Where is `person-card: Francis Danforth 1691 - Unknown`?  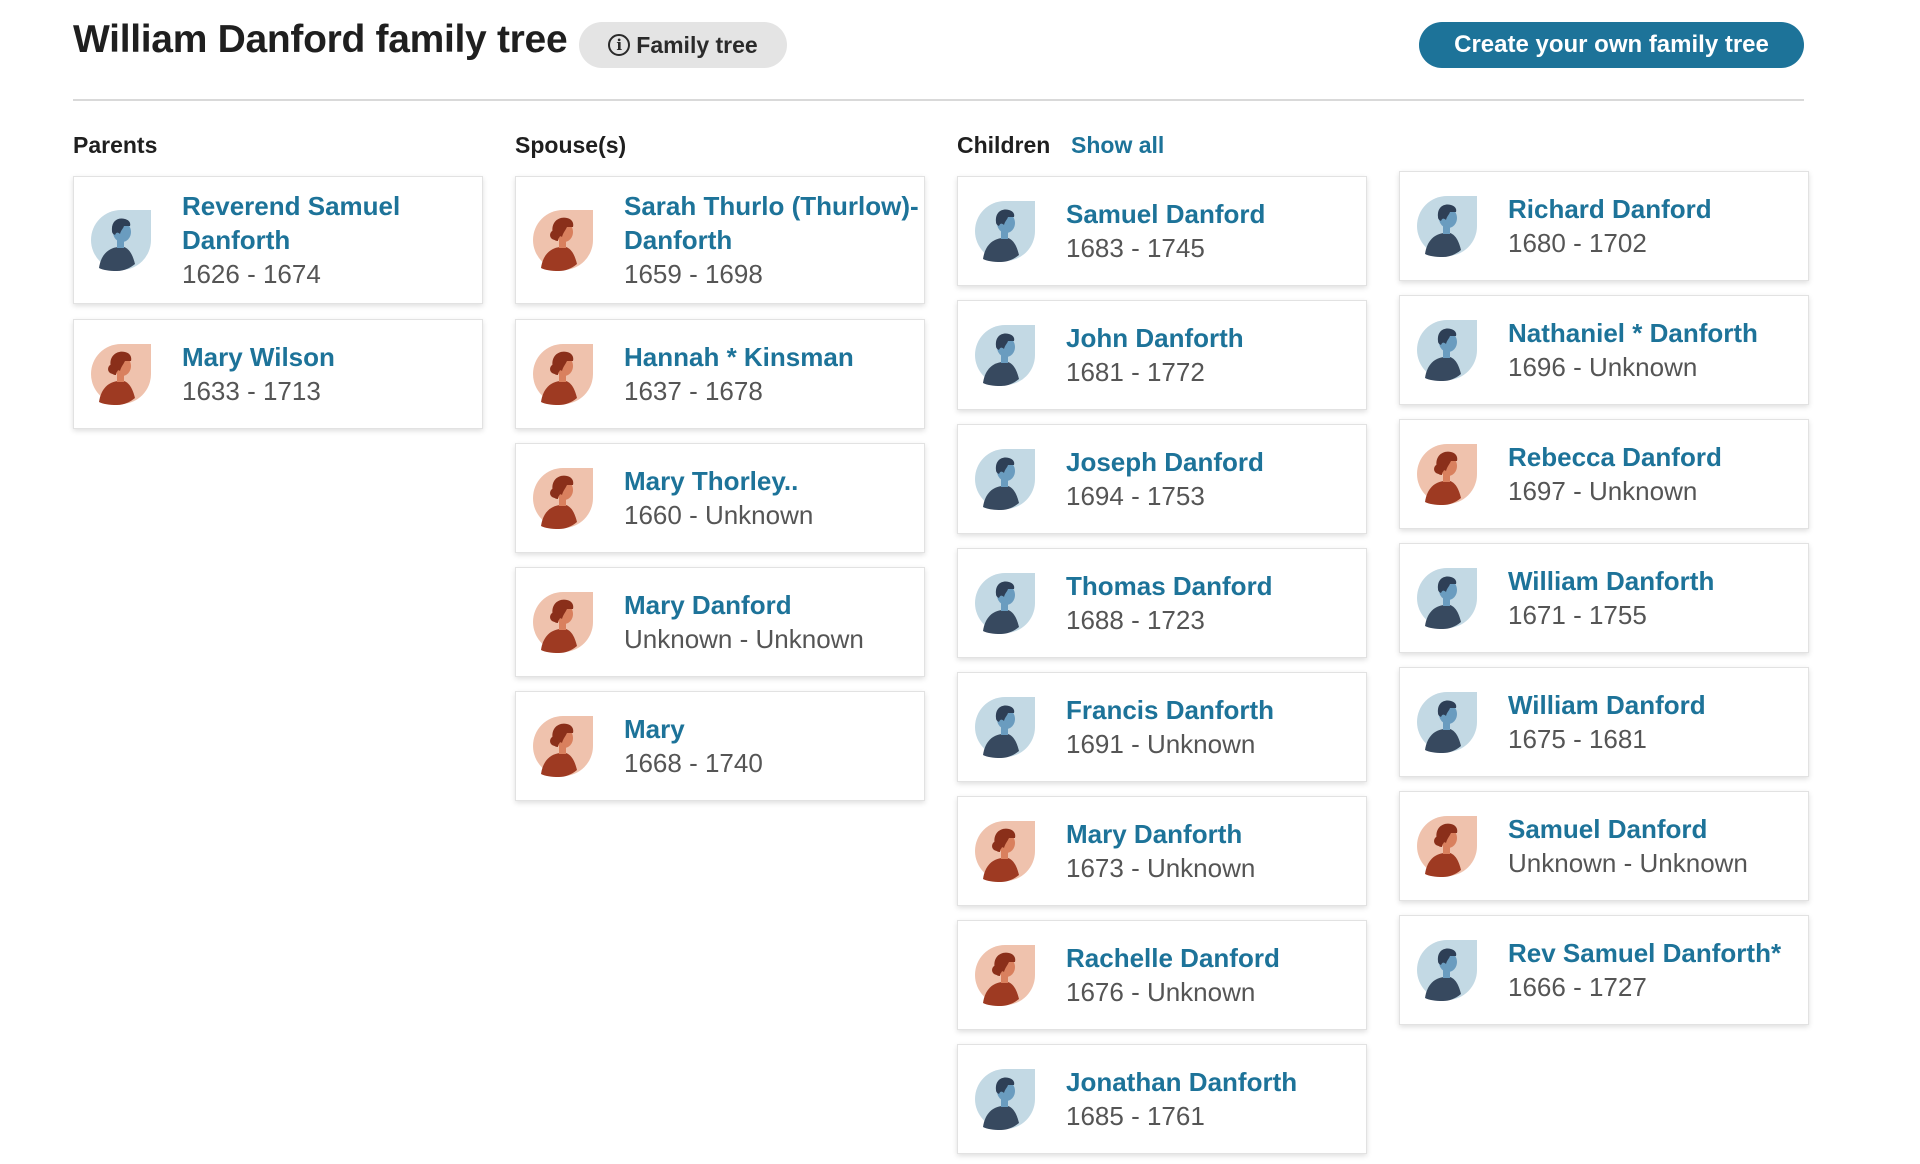 person-card: Francis Danforth 1691 - Unknown is located at coordinates (1162, 727).